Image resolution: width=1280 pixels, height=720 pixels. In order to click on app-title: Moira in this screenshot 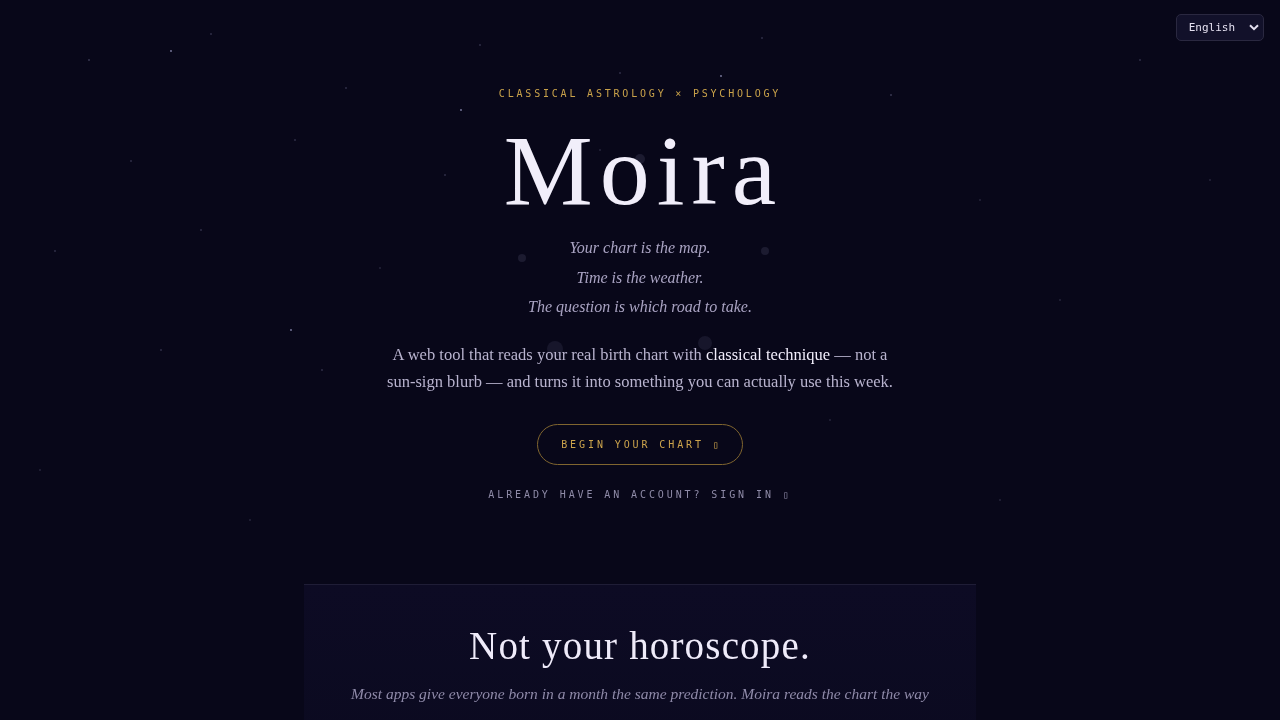, I will do `click(643, 171)`.